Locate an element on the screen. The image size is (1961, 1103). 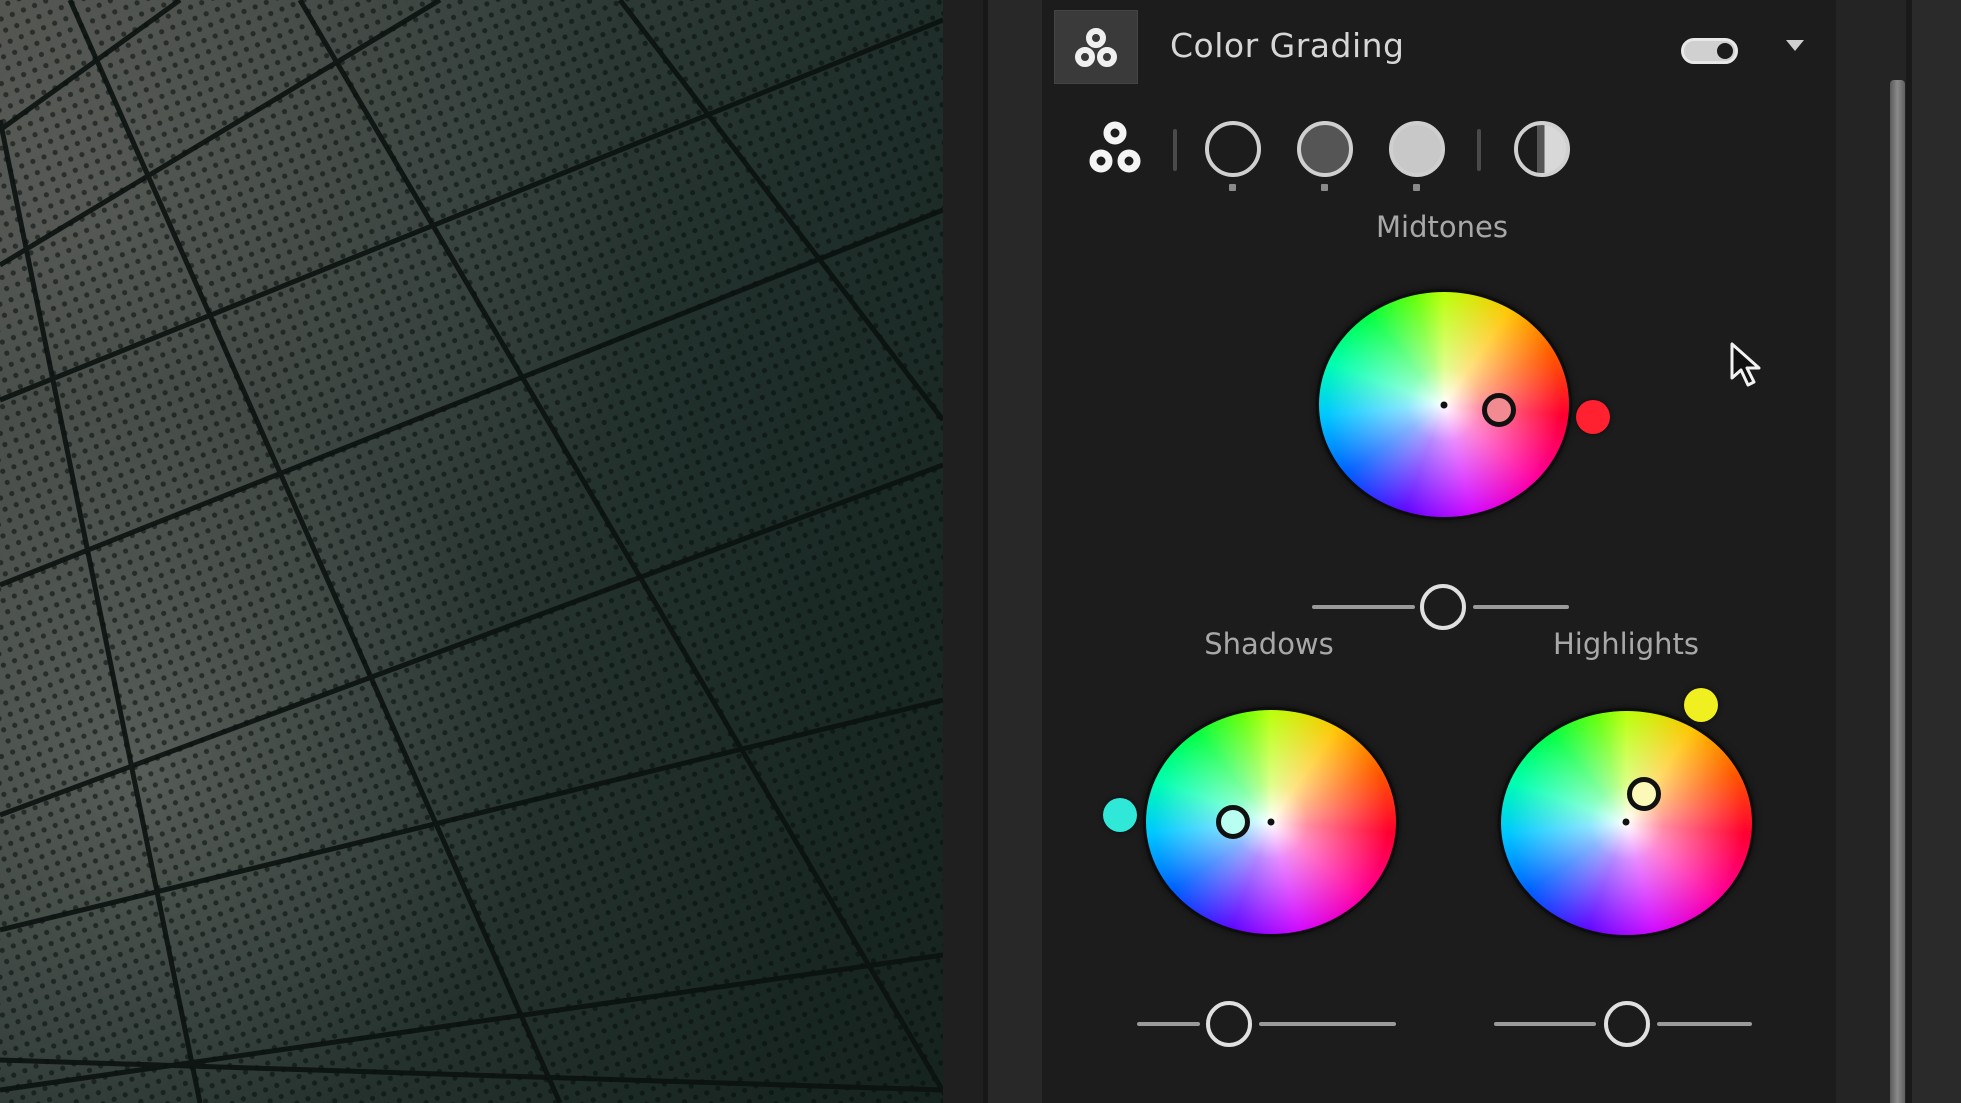
caret-down-icon is located at coordinates (1795, 45).